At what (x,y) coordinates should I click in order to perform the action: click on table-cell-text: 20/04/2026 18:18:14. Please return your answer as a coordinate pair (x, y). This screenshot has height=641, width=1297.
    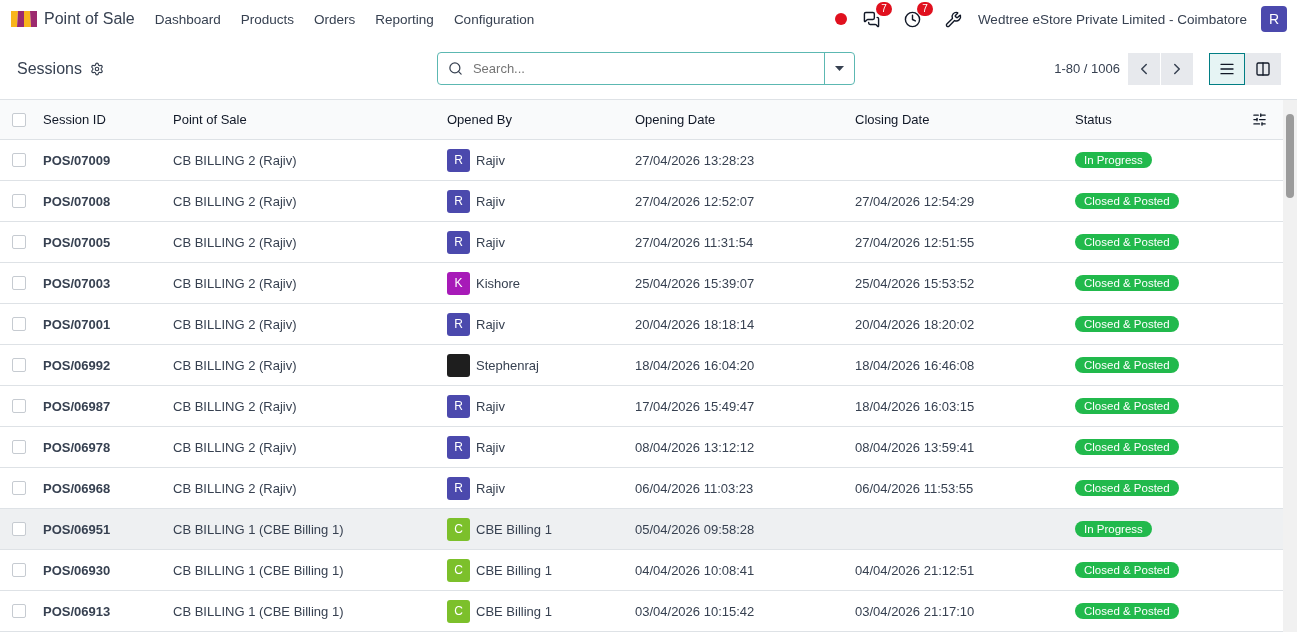
    Looking at the image, I should click on (695, 324).